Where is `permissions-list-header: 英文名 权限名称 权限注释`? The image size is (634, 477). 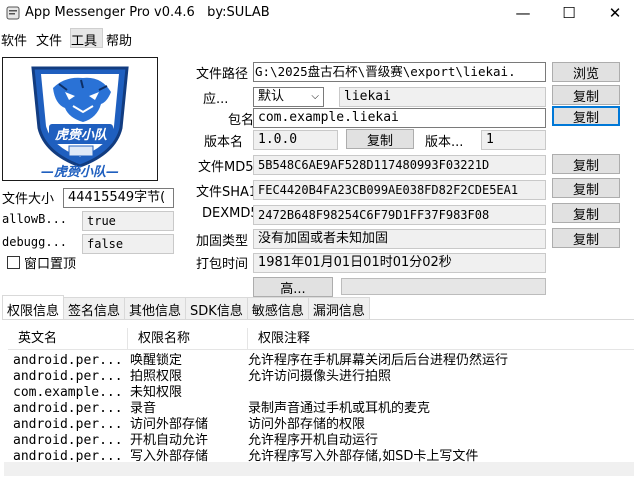
permissions-list-header: 英文名 权限名称 权限注释 is located at coordinates (321, 339).